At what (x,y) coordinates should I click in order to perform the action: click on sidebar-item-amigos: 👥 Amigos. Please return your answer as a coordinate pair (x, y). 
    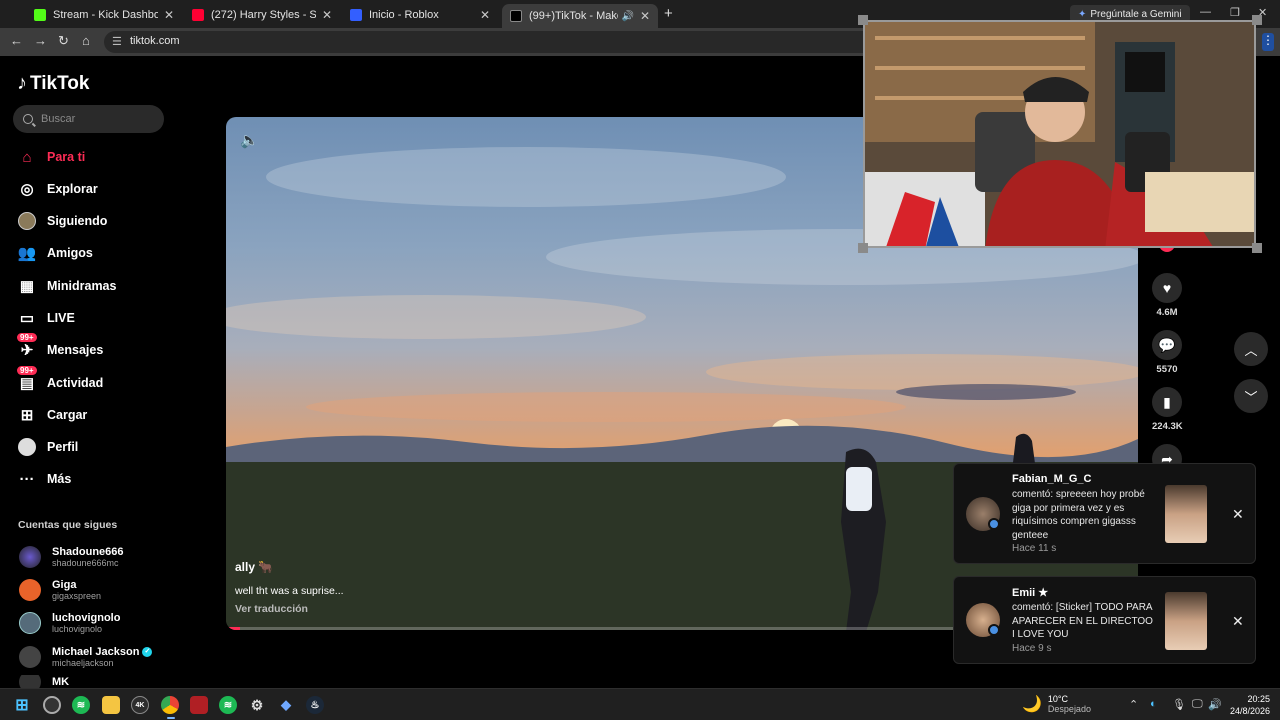
    Looking at the image, I should click on (55, 253).